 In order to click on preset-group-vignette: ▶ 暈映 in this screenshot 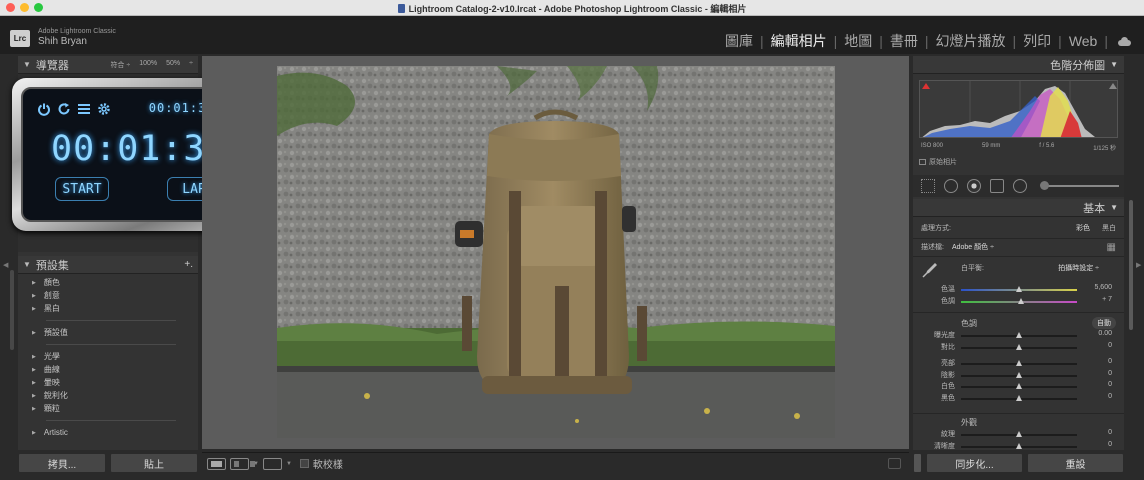, I will do `click(108, 382)`.